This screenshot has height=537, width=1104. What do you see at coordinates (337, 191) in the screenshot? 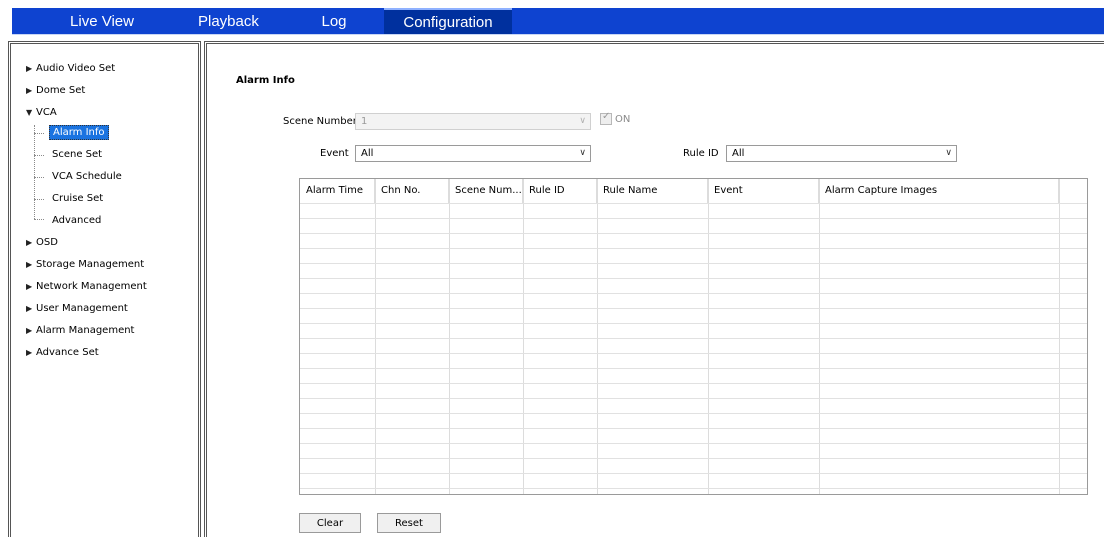
I see `column-header-alarm-time: Alarm Time` at bounding box center [337, 191].